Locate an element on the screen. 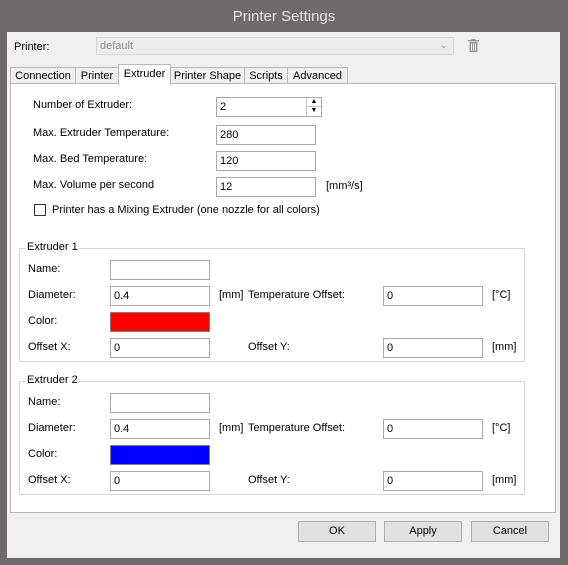  extruder-2-temp-offset-label: Temperature Offset: is located at coordinates (297, 428).